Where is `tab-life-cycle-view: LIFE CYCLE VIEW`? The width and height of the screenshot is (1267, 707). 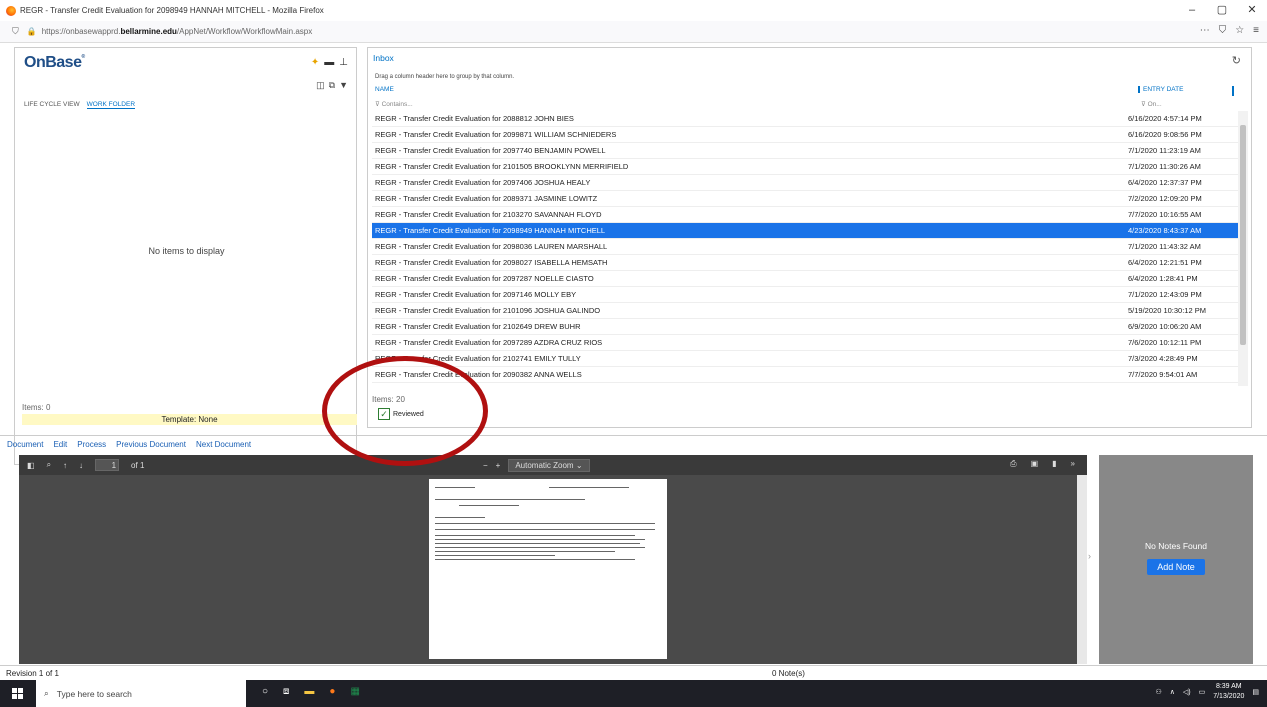 tab-life-cycle-view: LIFE CYCLE VIEW is located at coordinates (52, 105).